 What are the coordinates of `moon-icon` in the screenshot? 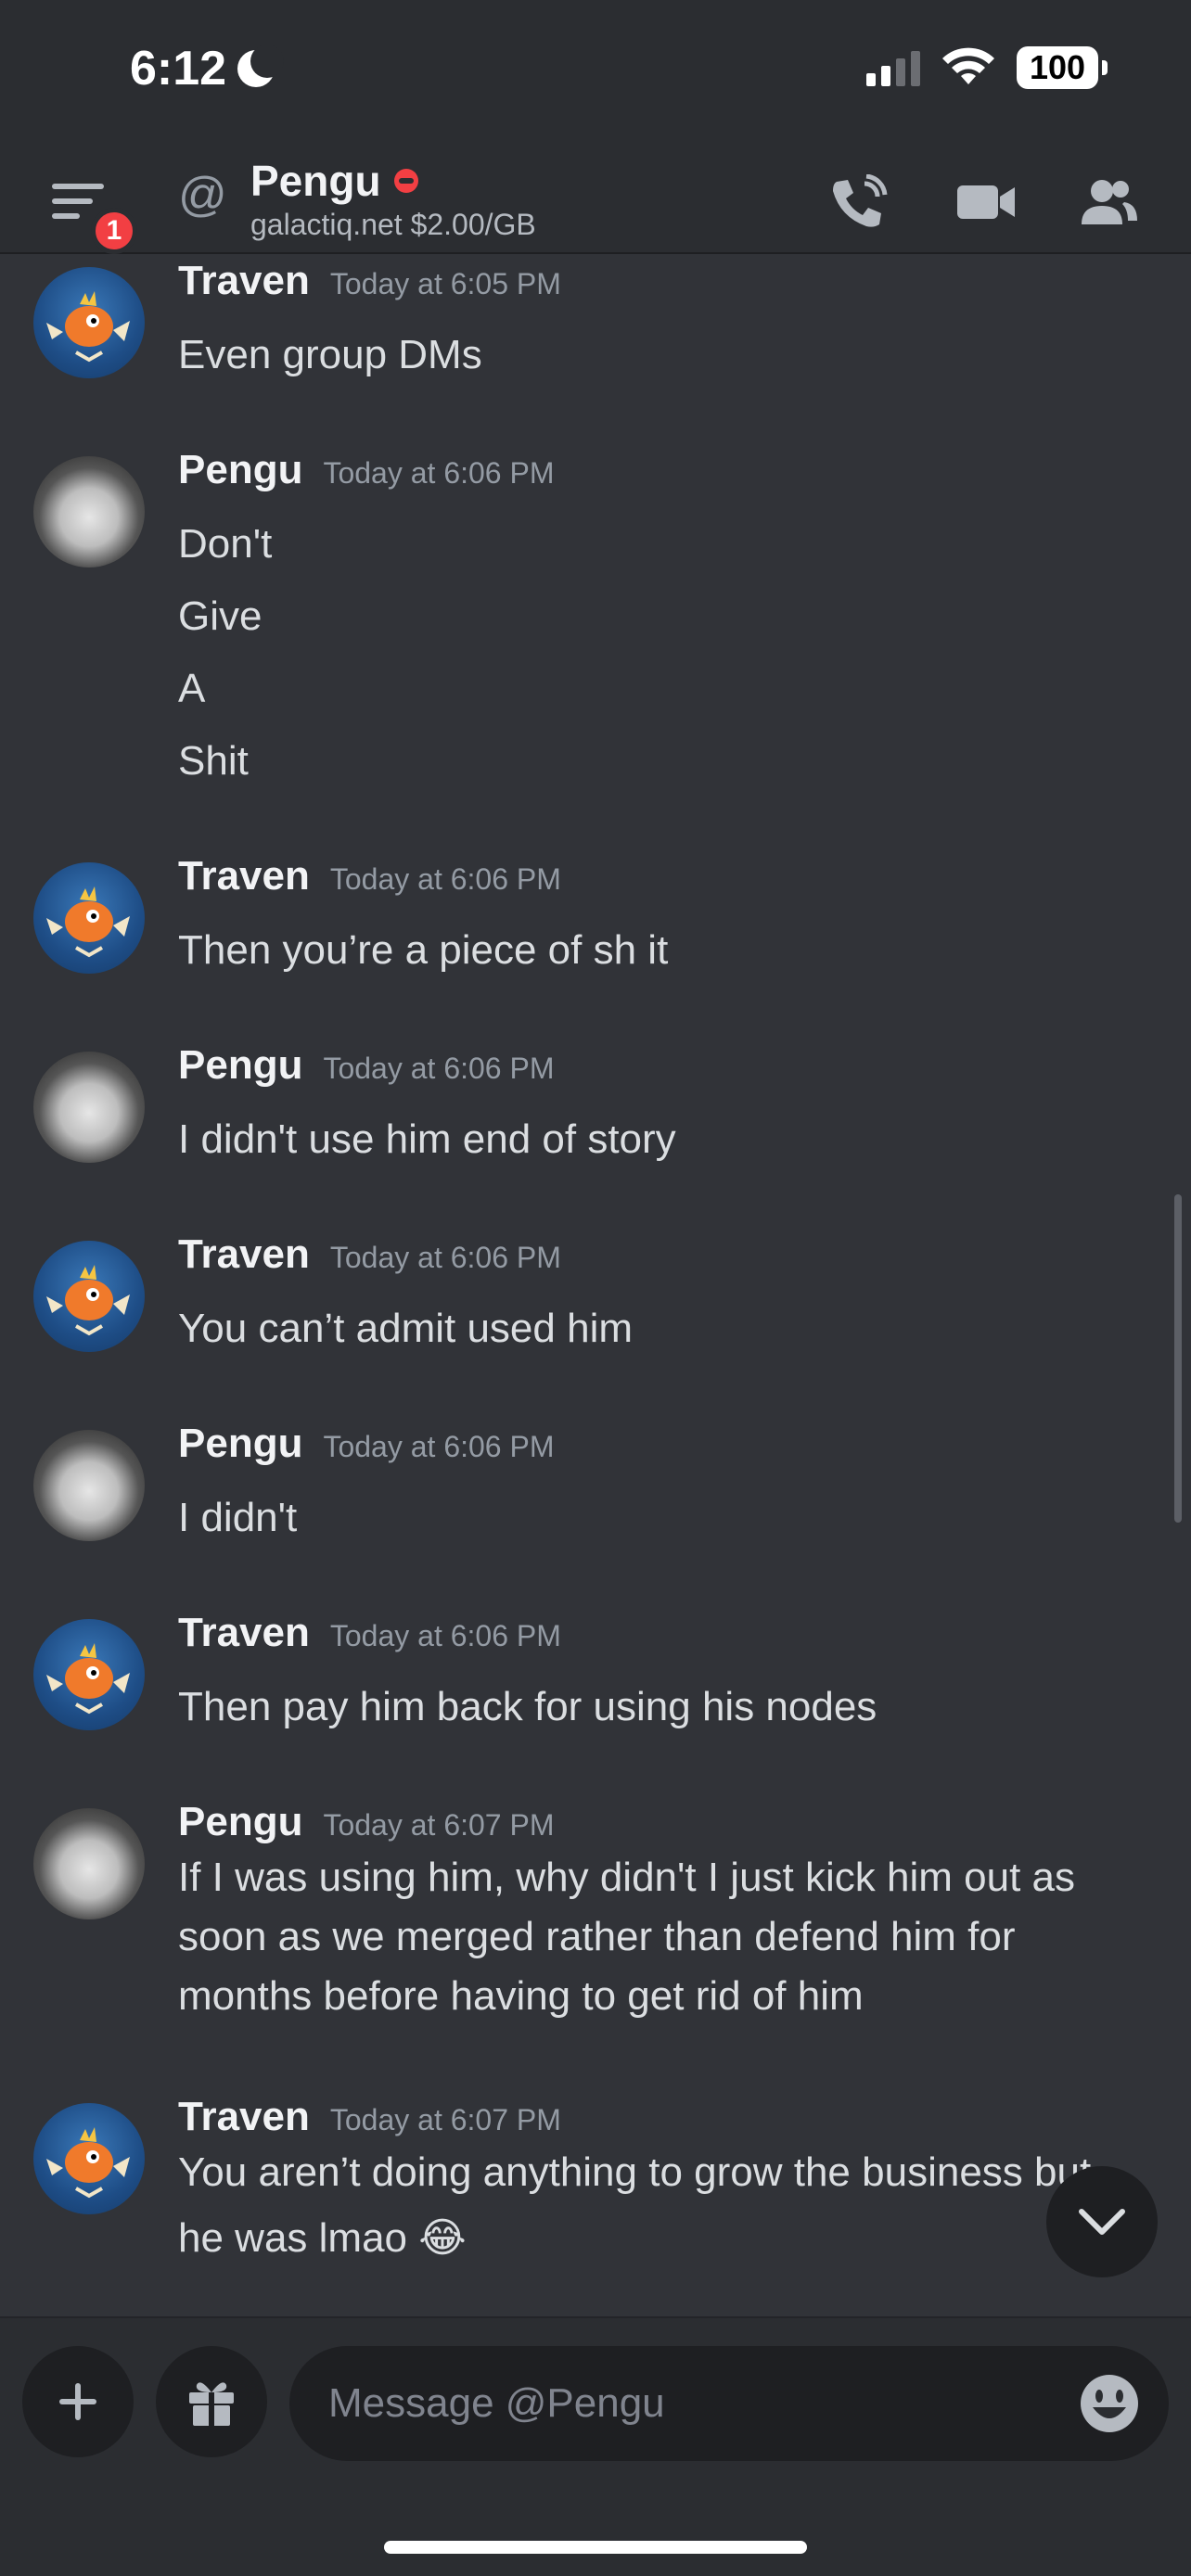 It's located at (260, 67).